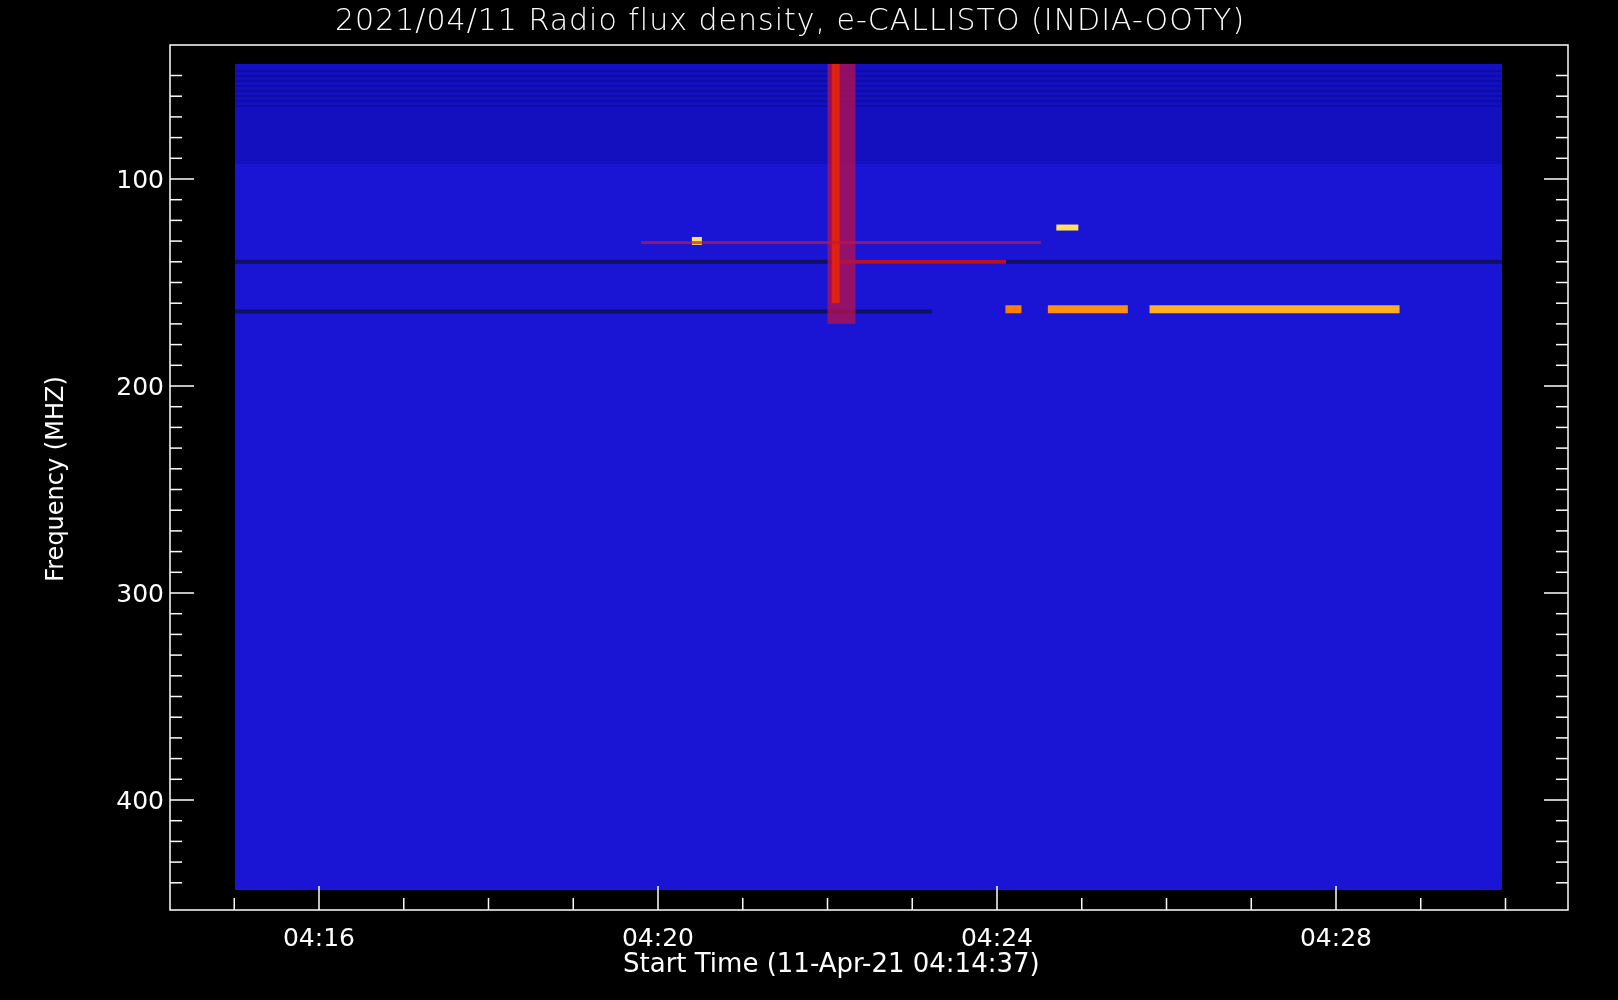  What do you see at coordinates (140, 593) in the screenshot?
I see `tick-label: 300` at bounding box center [140, 593].